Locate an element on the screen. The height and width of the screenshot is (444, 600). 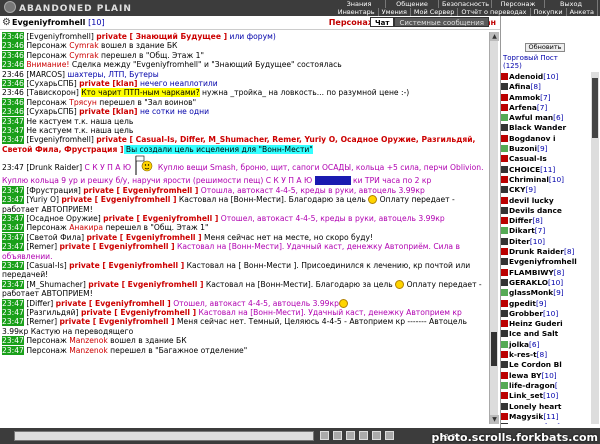
user-list-item: MARCOS[10] is located at coordinates (546, 423).